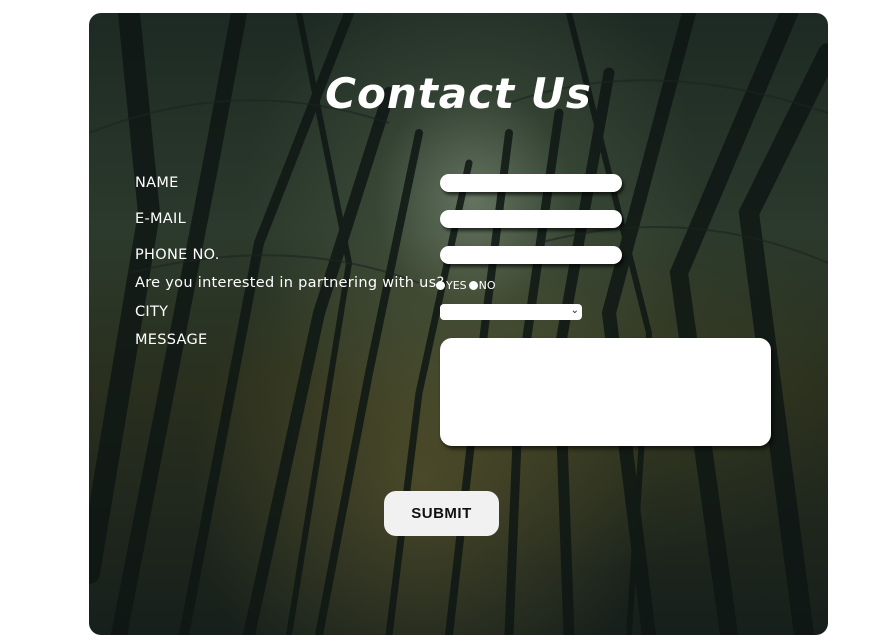 This screenshot has width=883, height=643. What do you see at coordinates (473, 285) in the screenshot?
I see `partner-no-radio` at bounding box center [473, 285].